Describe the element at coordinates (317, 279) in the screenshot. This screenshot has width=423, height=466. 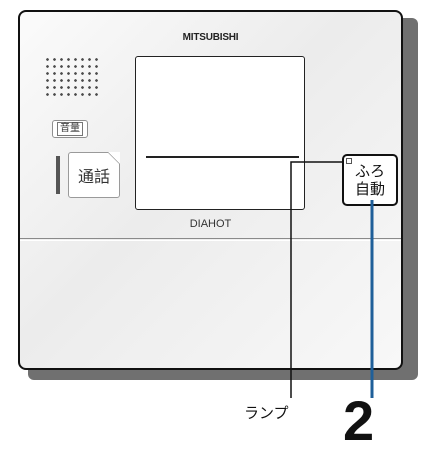
I see `lamp-leader-line` at that location.